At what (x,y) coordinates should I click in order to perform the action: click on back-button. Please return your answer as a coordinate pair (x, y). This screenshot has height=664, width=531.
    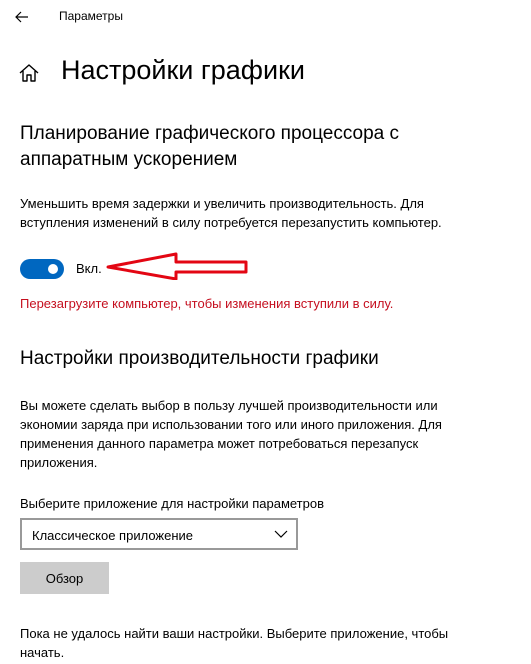
    Looking at the image, I should click on (22, 17).